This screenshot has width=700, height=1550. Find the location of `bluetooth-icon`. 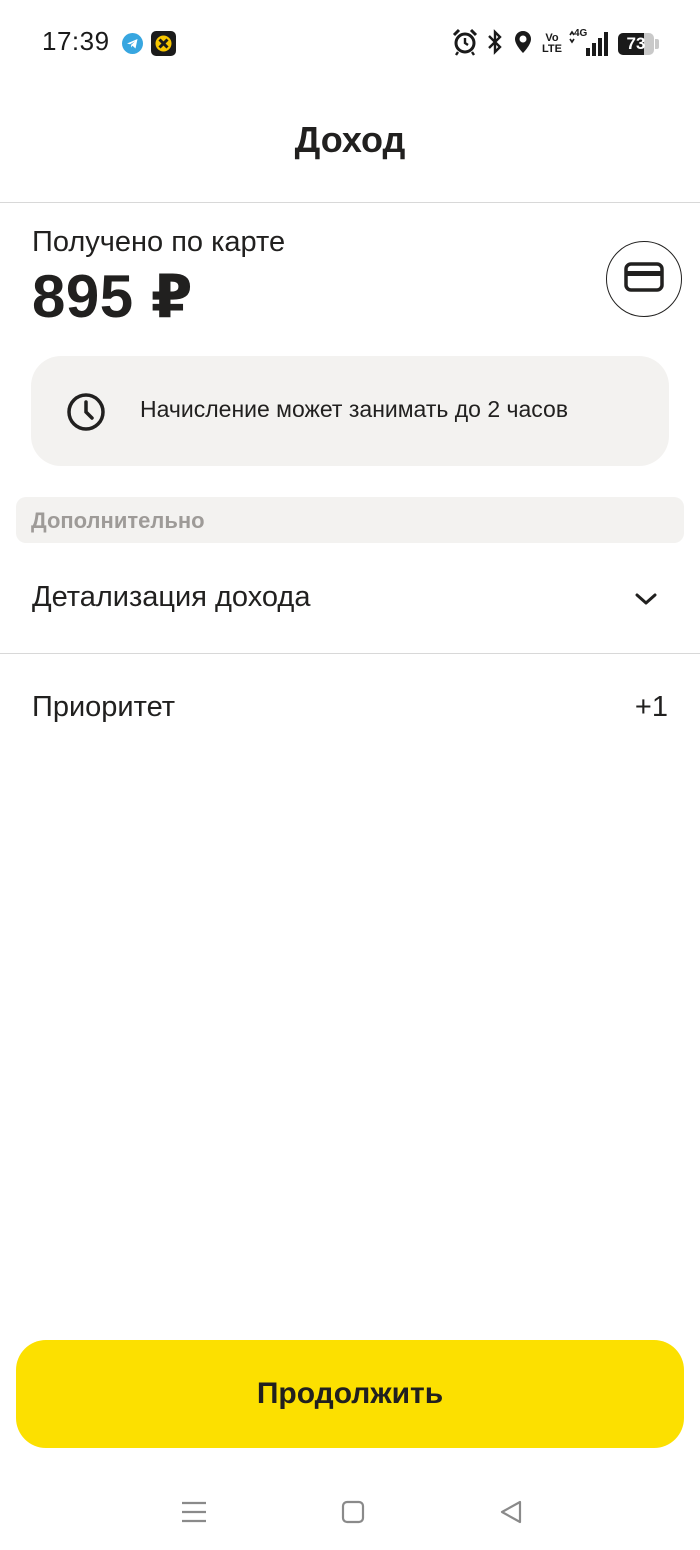

bluetooth-icon is located at coordinates (495, 44).